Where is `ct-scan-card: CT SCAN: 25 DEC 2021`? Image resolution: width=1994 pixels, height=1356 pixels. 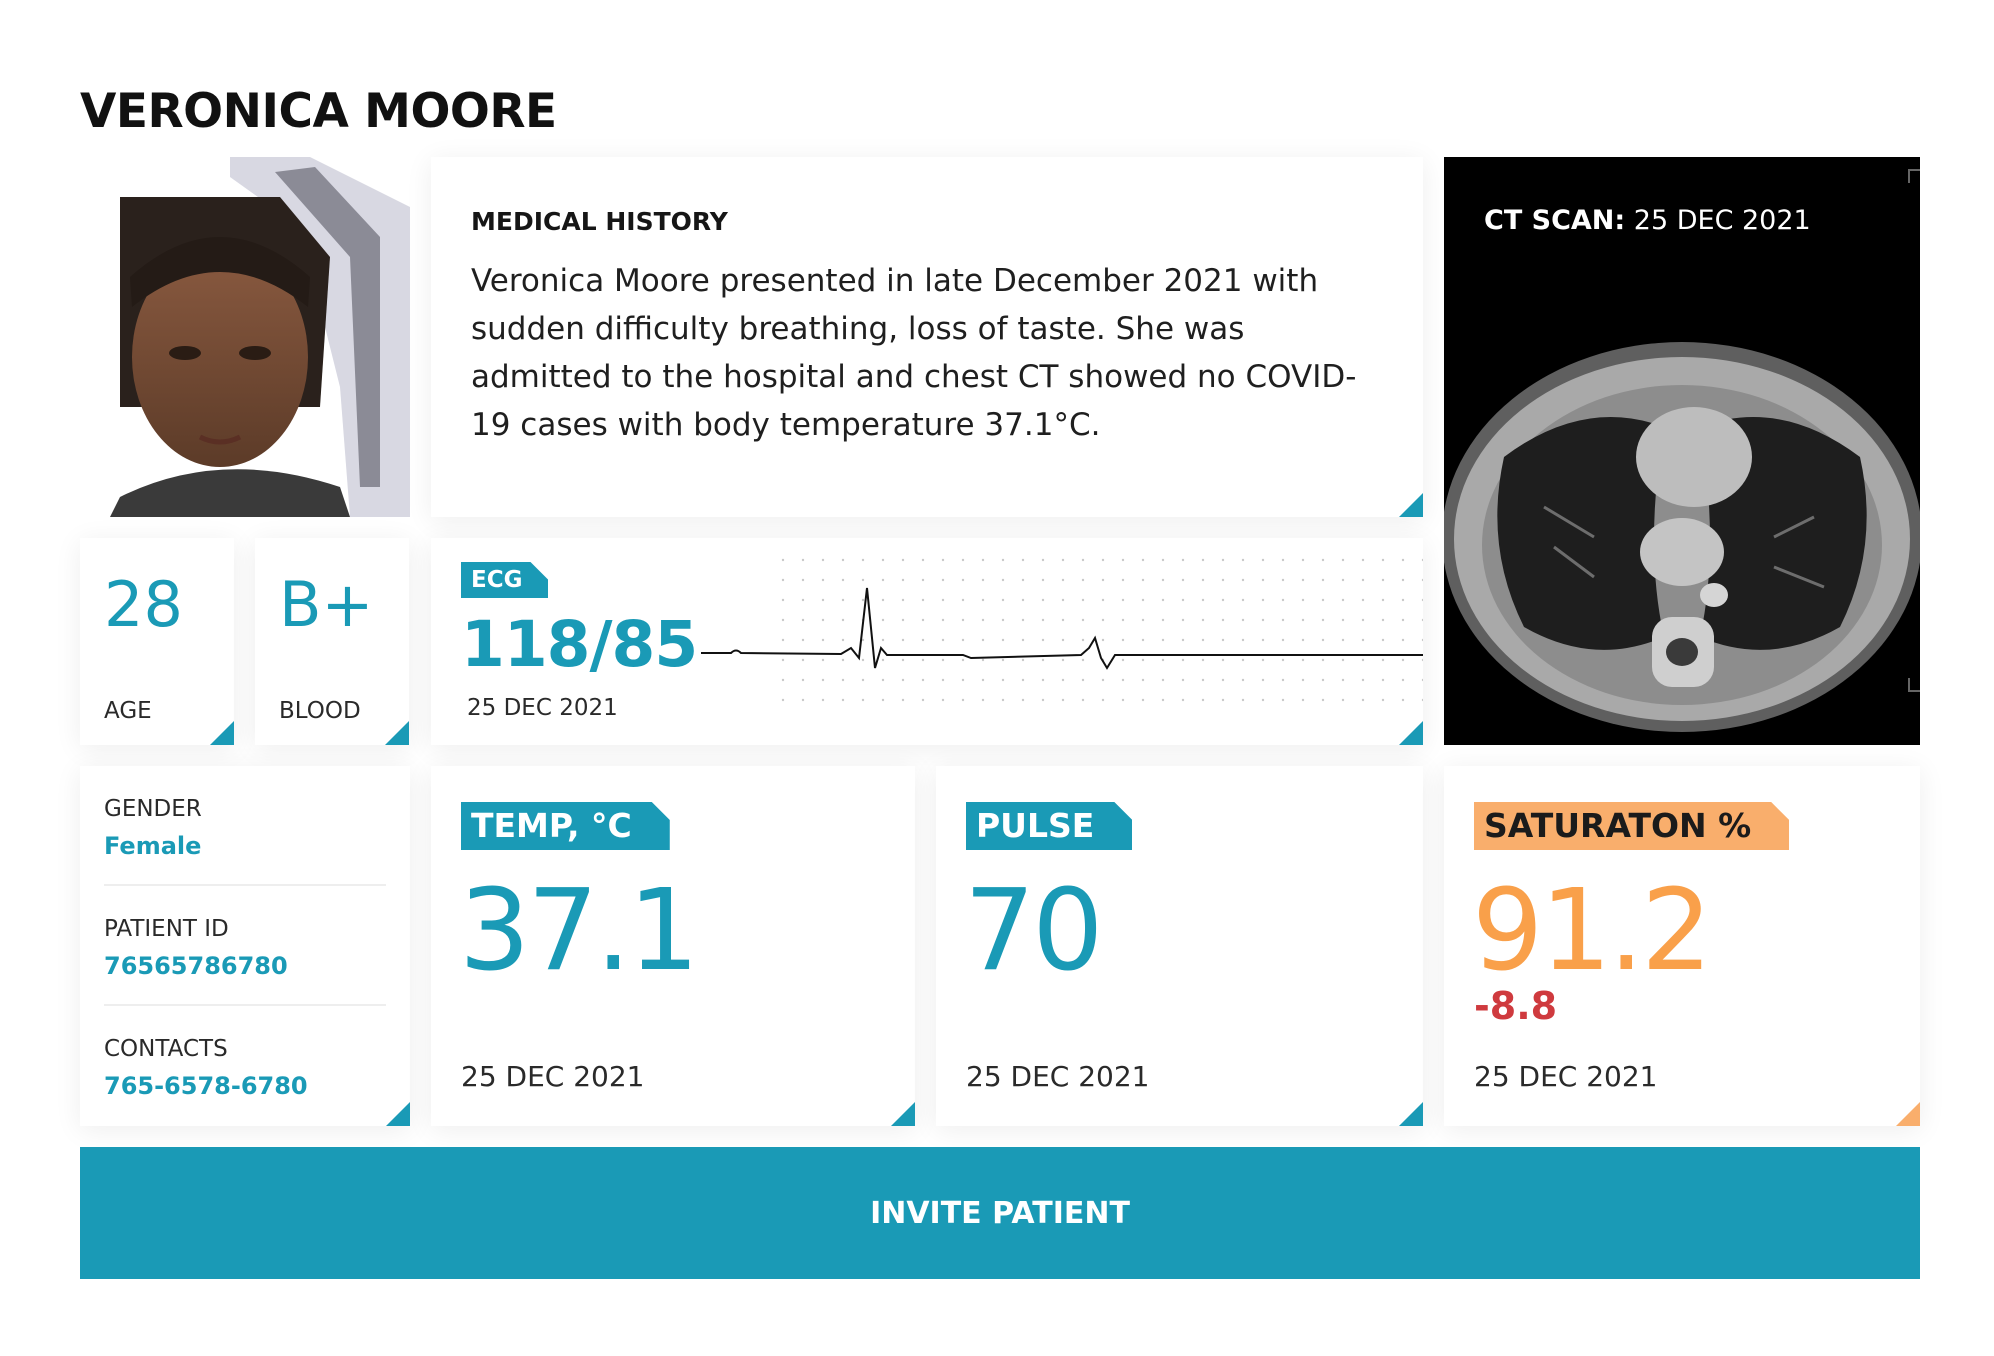 ct-scan-card: CT SCAN: 25 DEC 2021 is located at coordinates (1682, 451).